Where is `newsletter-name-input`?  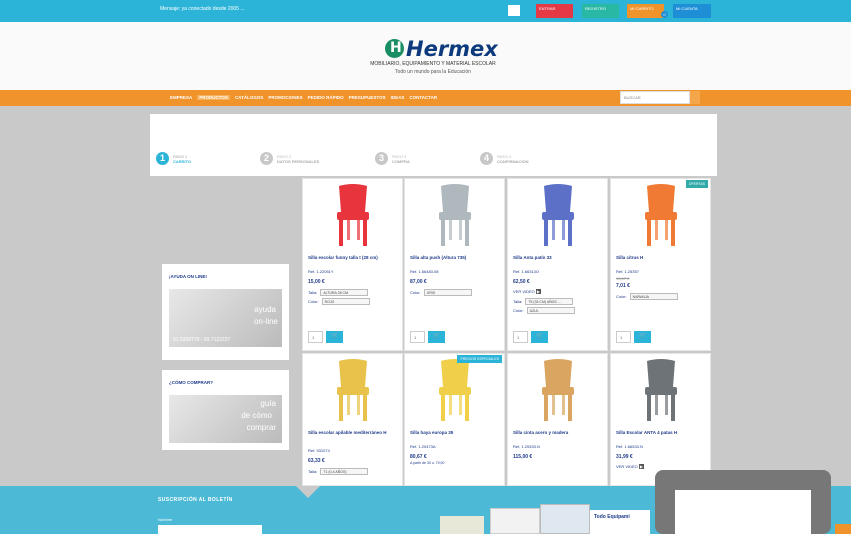 newsletter-name-input is located at coordinates (210, 529).